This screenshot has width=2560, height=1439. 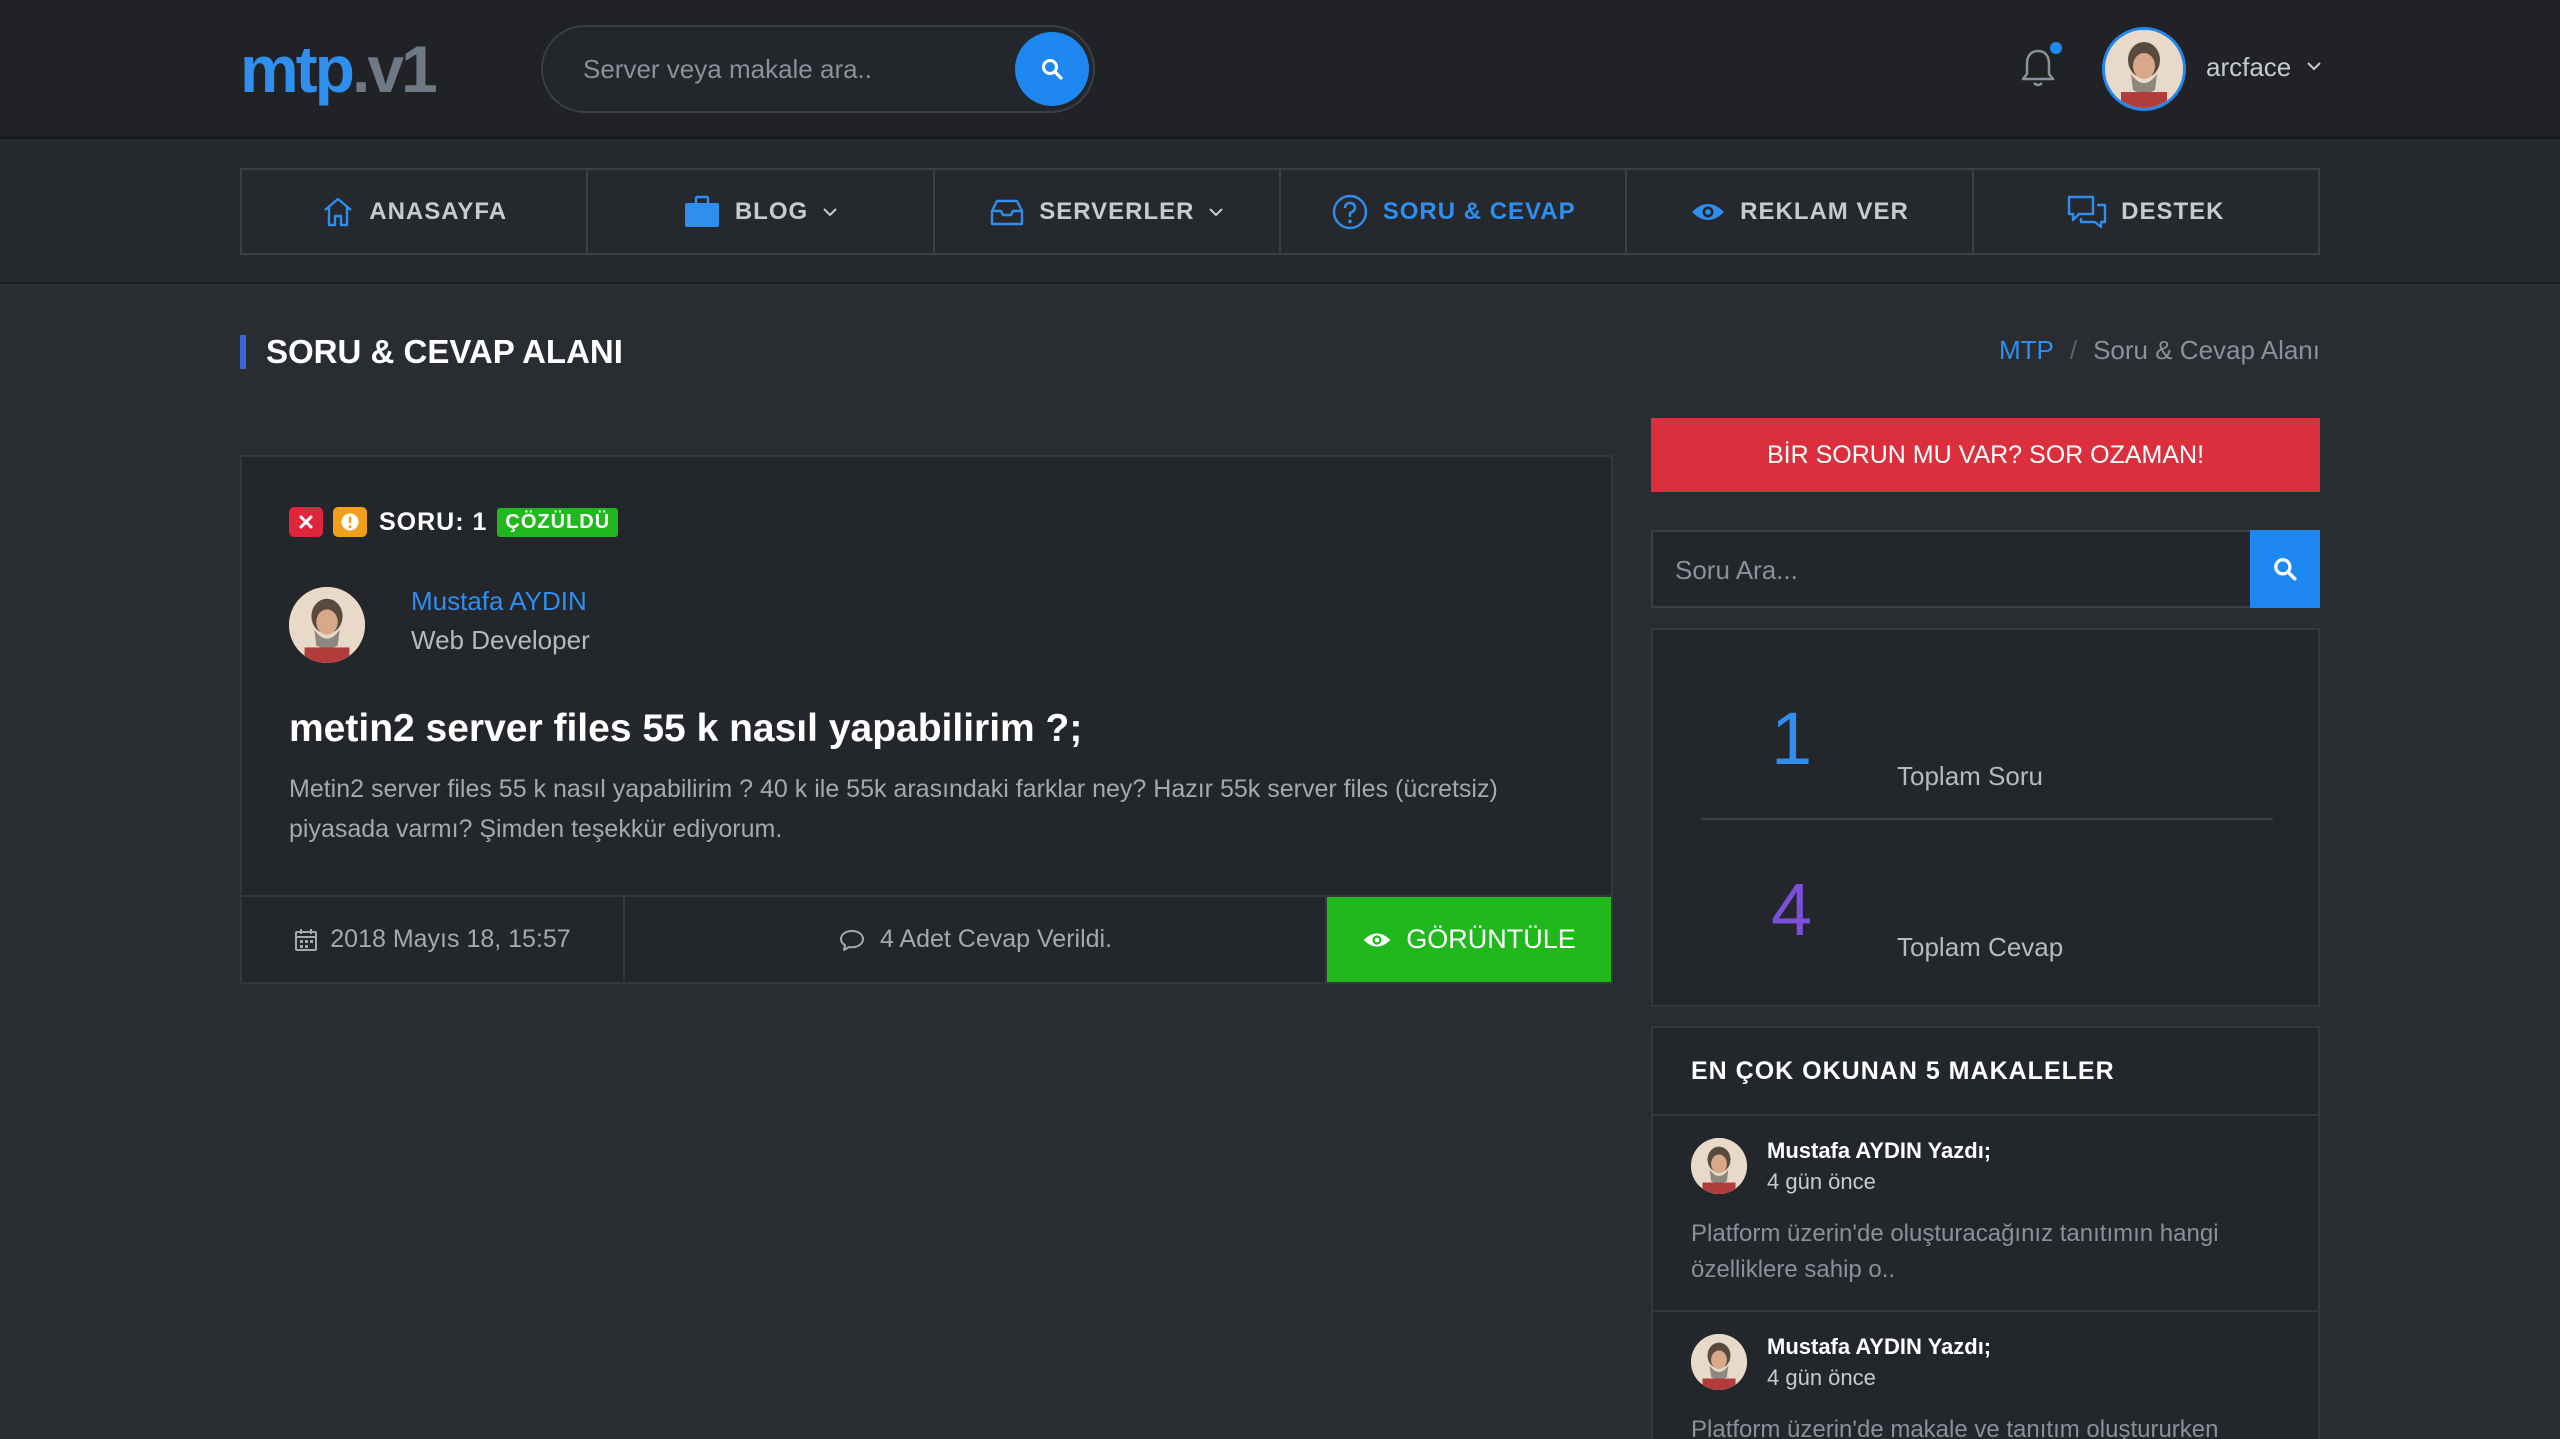 I want to click on ask-question-button: BİR SORUN MU VAR? SOR OZAMAN!, so click(x=1985, y=455).